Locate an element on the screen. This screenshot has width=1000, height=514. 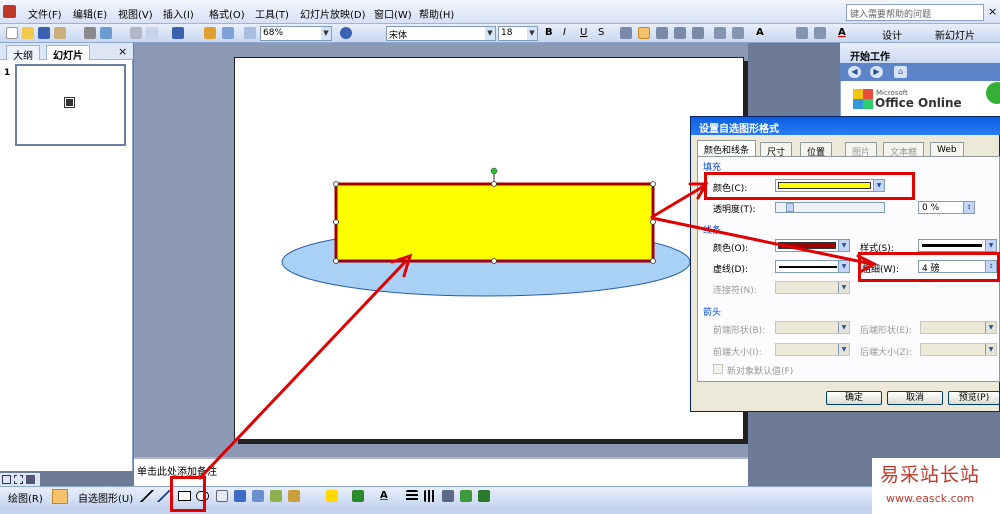
watermark: 易采站长站 www.easck.com is located at coordinates (936, 486).